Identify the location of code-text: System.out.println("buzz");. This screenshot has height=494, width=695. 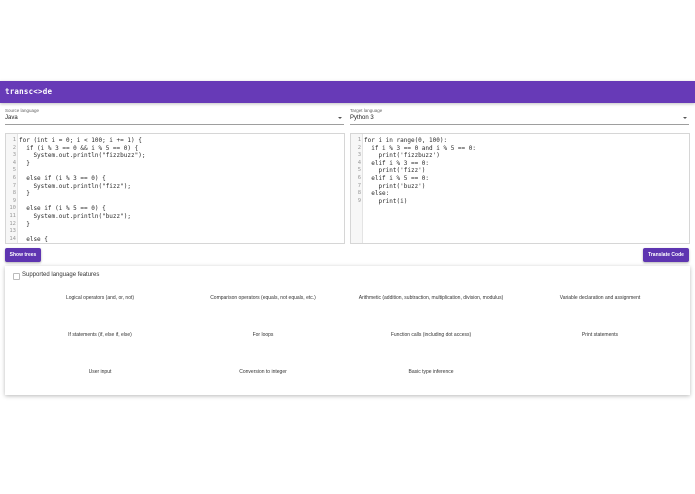
(75, 216).